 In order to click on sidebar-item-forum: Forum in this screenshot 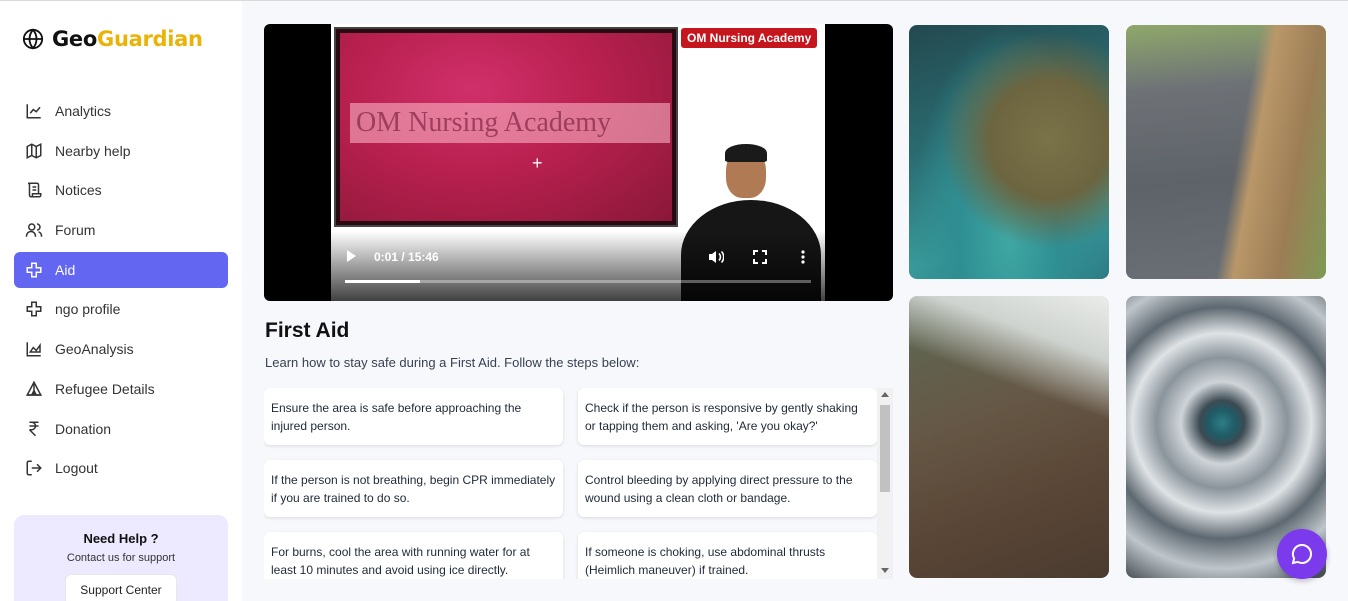, I will do `click(121, 230)`.